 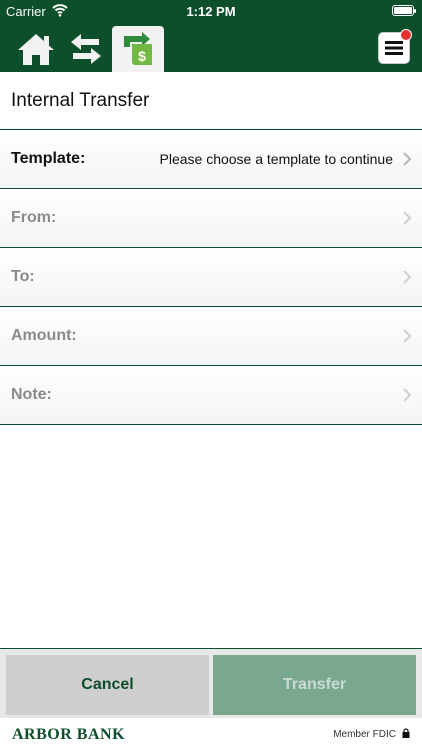 I want to click on notification-dot, so click(x=406, y=35).